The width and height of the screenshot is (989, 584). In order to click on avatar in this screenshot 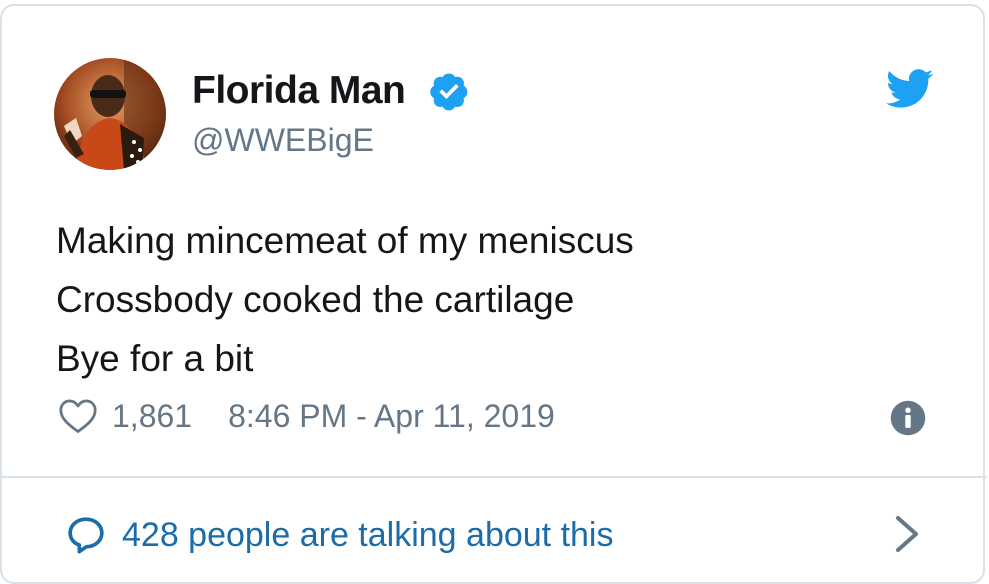, I will do `click(110, 114)`.